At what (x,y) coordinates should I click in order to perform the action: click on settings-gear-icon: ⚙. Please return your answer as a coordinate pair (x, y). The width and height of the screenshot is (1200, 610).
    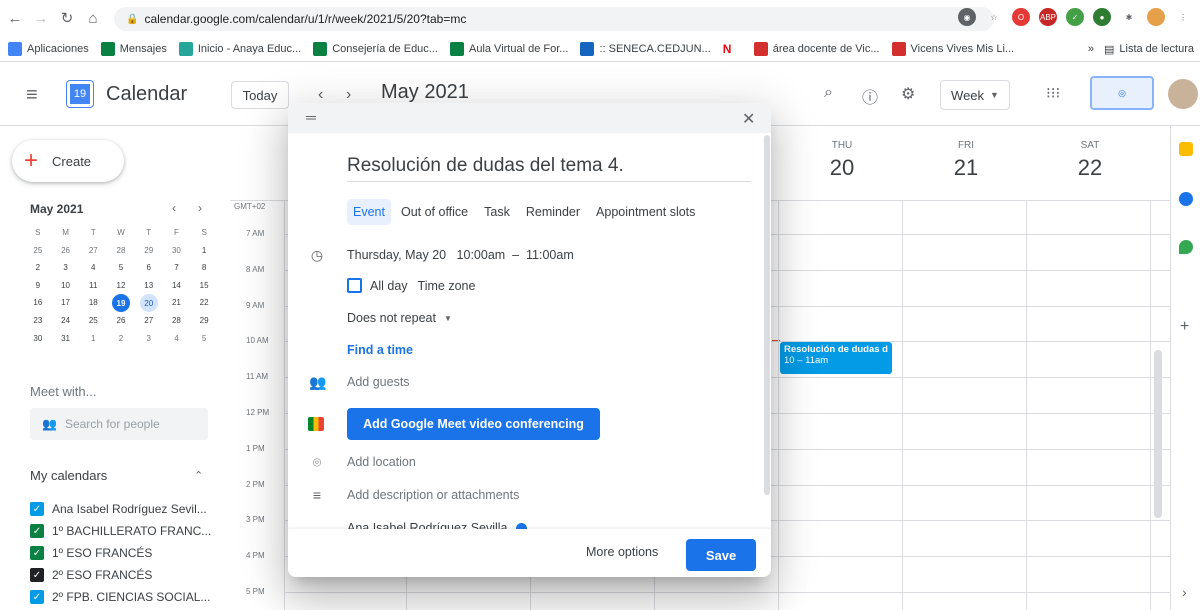
    Looking at the image, I should click on (908, 94).